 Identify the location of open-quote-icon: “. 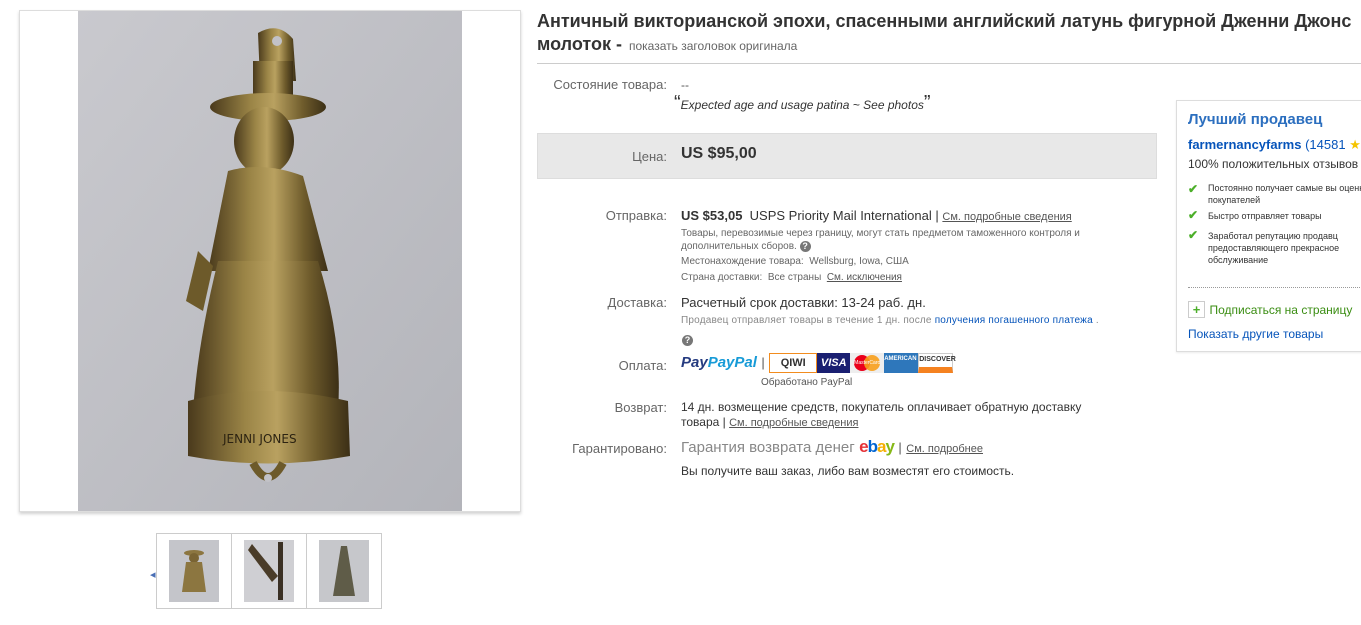
(677, 103).